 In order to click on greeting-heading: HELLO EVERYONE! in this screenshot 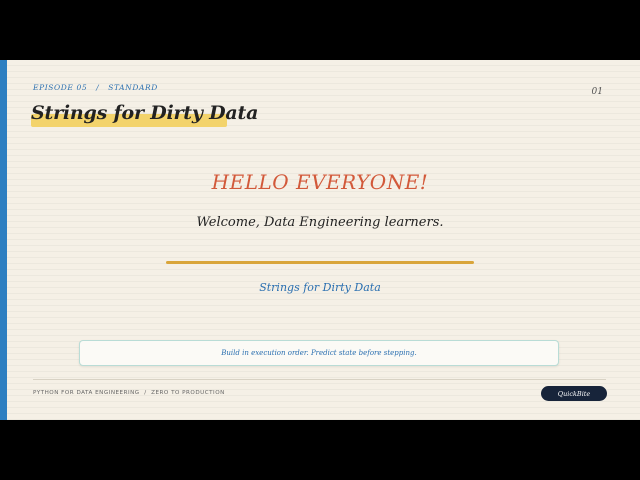, I will do `click(320, 182)`.